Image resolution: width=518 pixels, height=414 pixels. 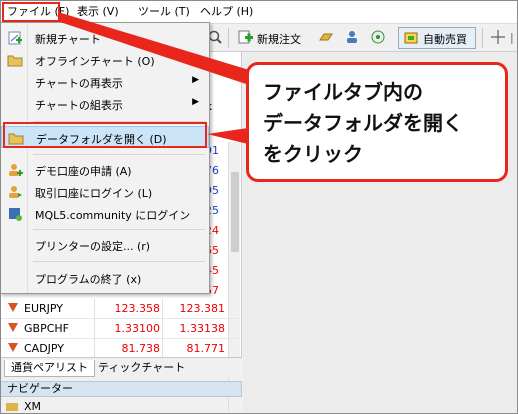 I want to click on auto-trading-label: 自動売買, so click(x=445, y=39).